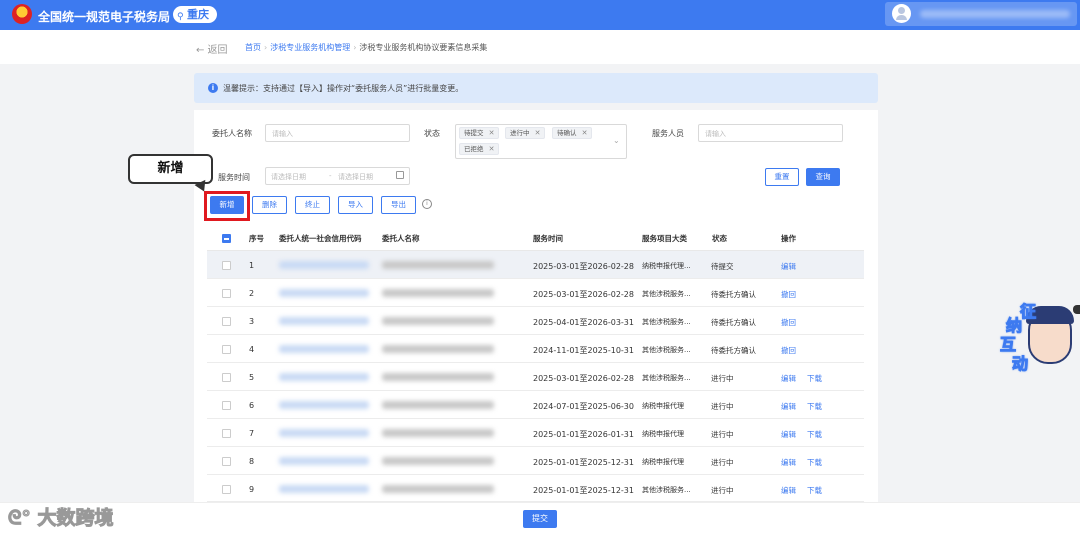 The image size is (1080, 536). I want to click on col-client-name: 委托人名称, so click(401, 238).